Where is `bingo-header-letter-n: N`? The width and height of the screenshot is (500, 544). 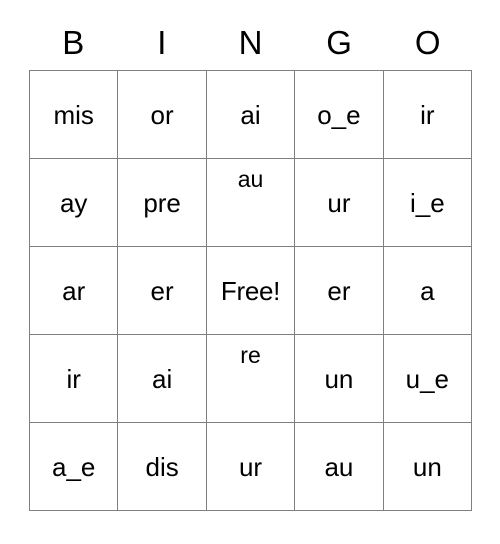 bingo-header-letter-n: N is located at coordinates (250, 42).